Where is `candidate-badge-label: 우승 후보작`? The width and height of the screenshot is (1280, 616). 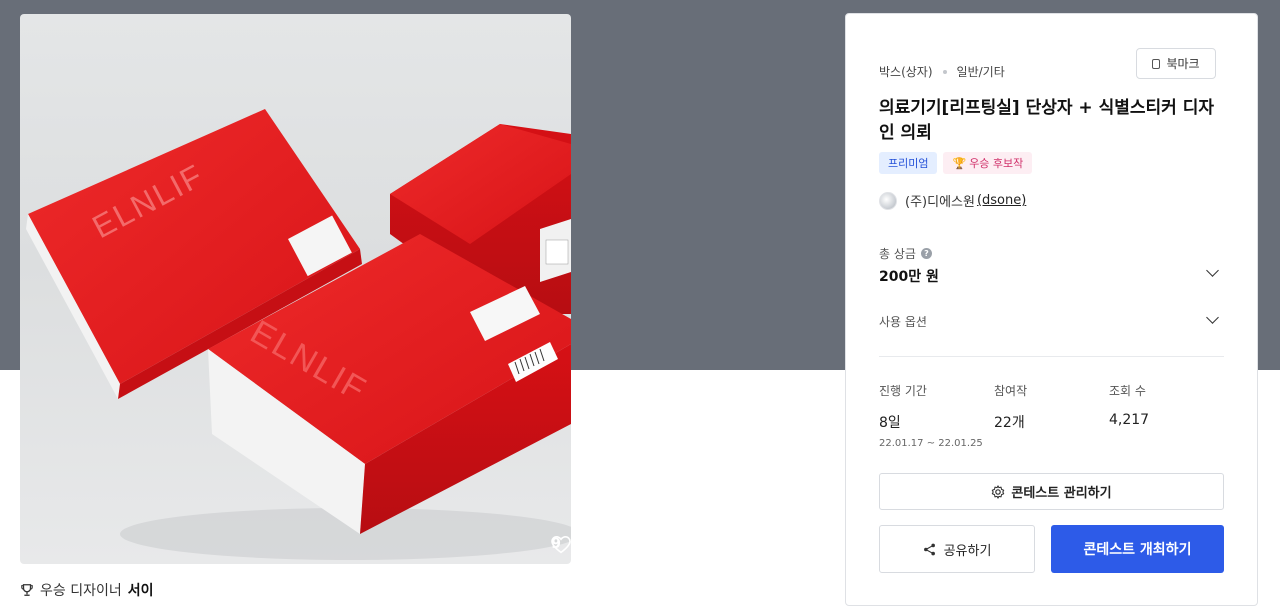
candidate-badge-label: 우승 후보작 is located at coordinates (996, 163).